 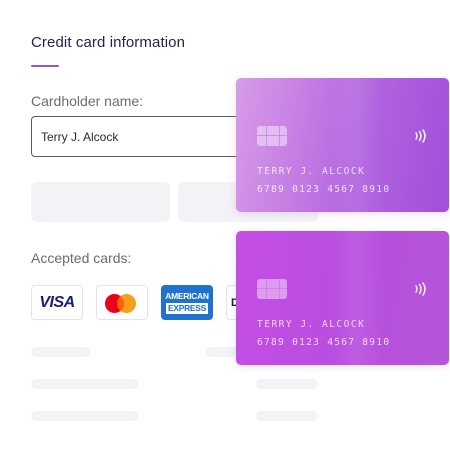 I want to click on visa-logo: VISA, so click(x=57, y=302).